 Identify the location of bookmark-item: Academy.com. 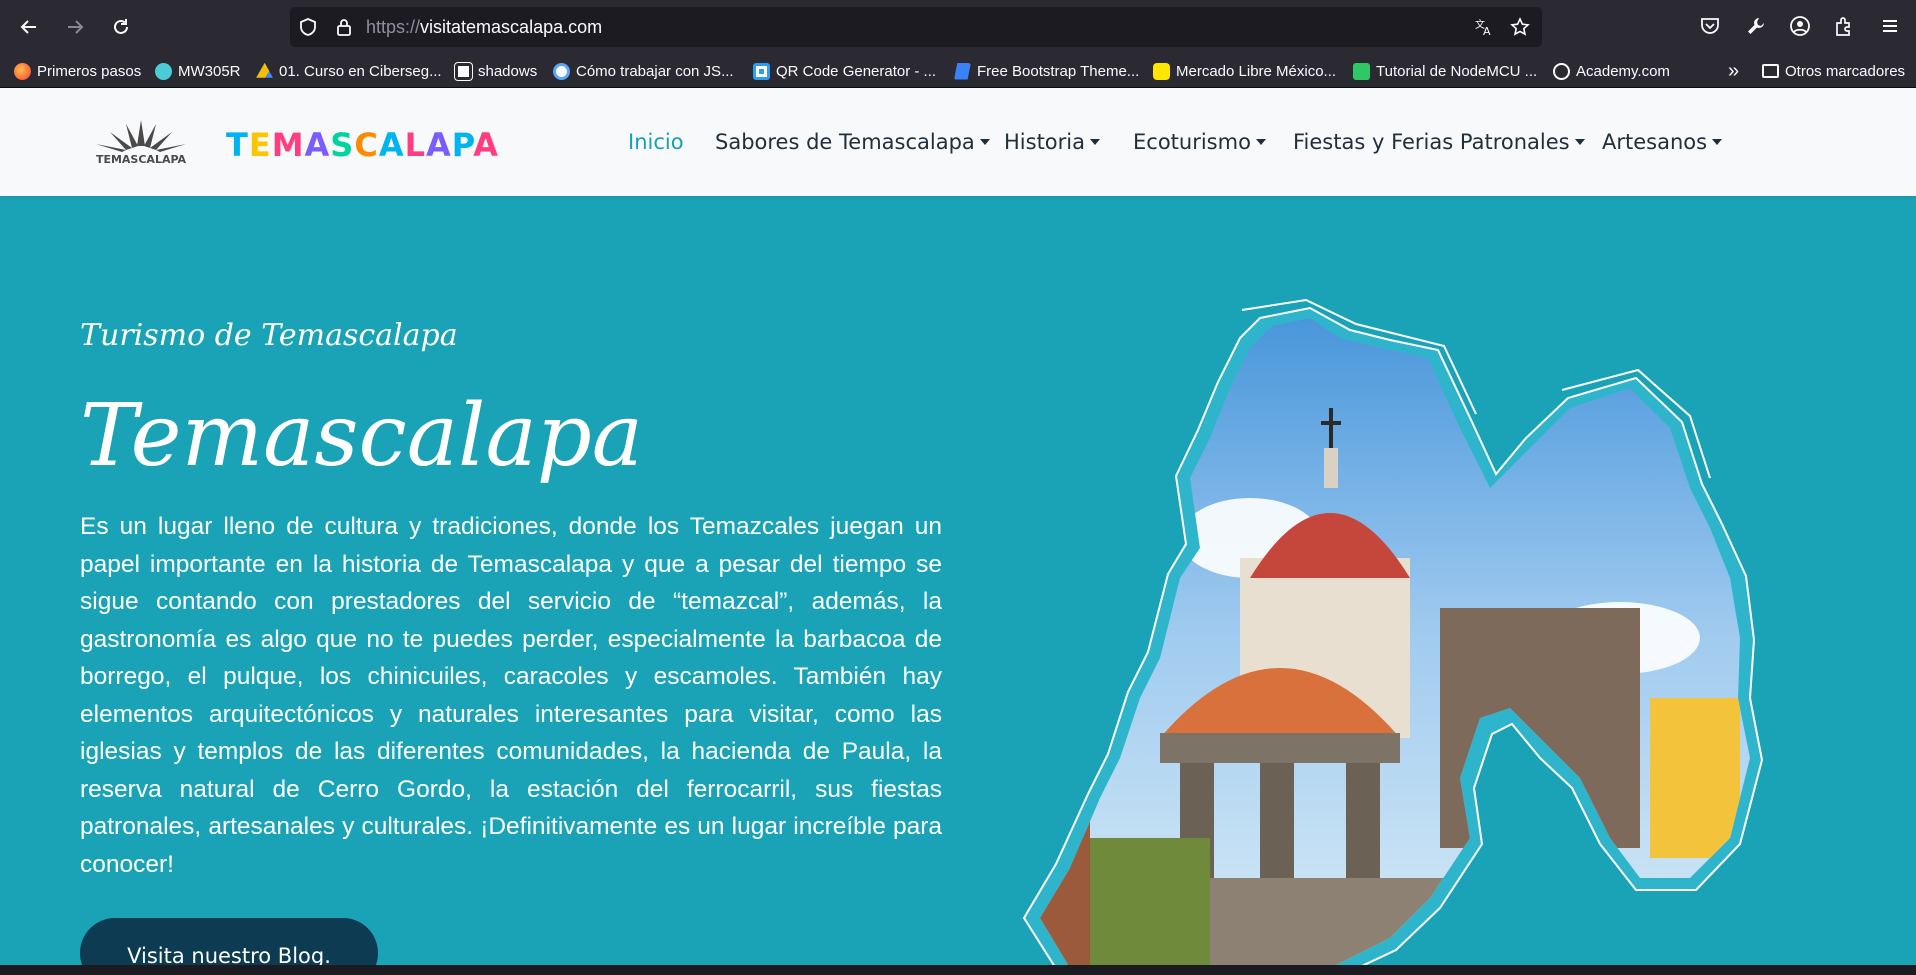
(1611, 71).